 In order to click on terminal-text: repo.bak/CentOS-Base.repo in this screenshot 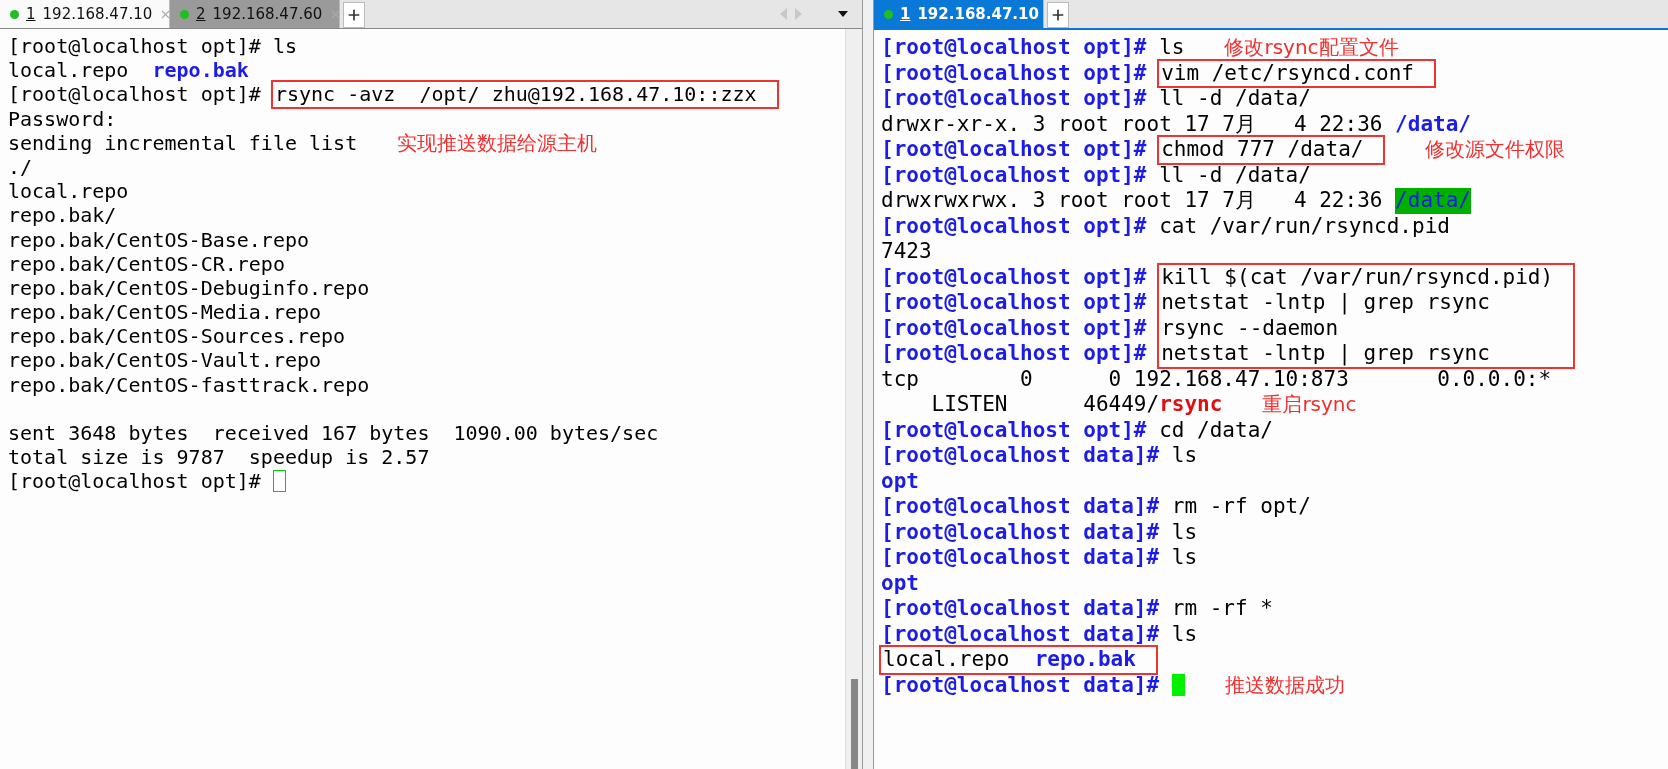, I will do `click(159, 239)`.